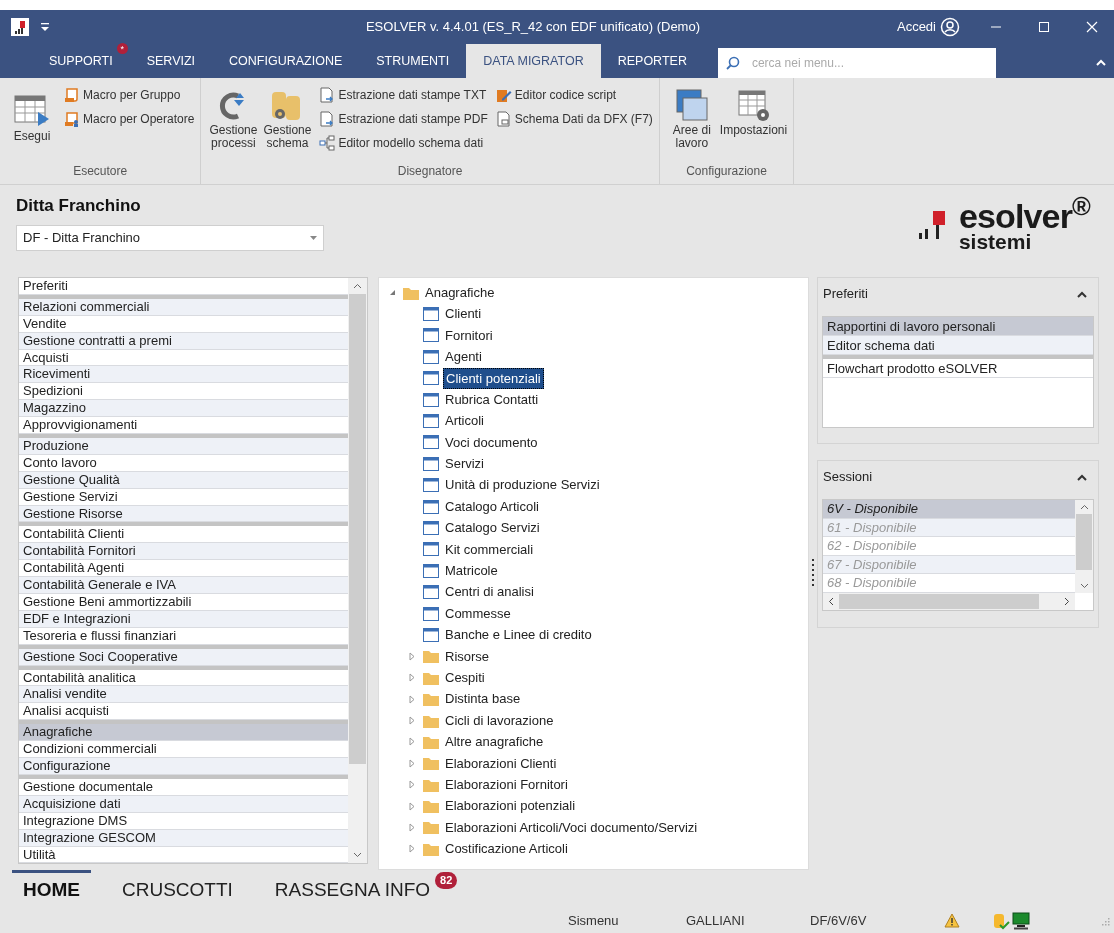  Describe the element at coordinates (489, 592) in the screenshot. I see `tree-item: Centri di analisi` at that location.